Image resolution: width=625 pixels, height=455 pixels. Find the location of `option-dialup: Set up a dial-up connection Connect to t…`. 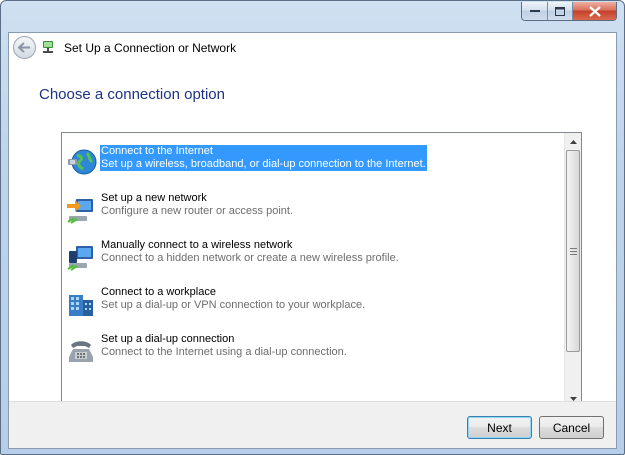

option-dialup: Set up a dial-up connection Connect to t… is located at coordinates (313, 353).